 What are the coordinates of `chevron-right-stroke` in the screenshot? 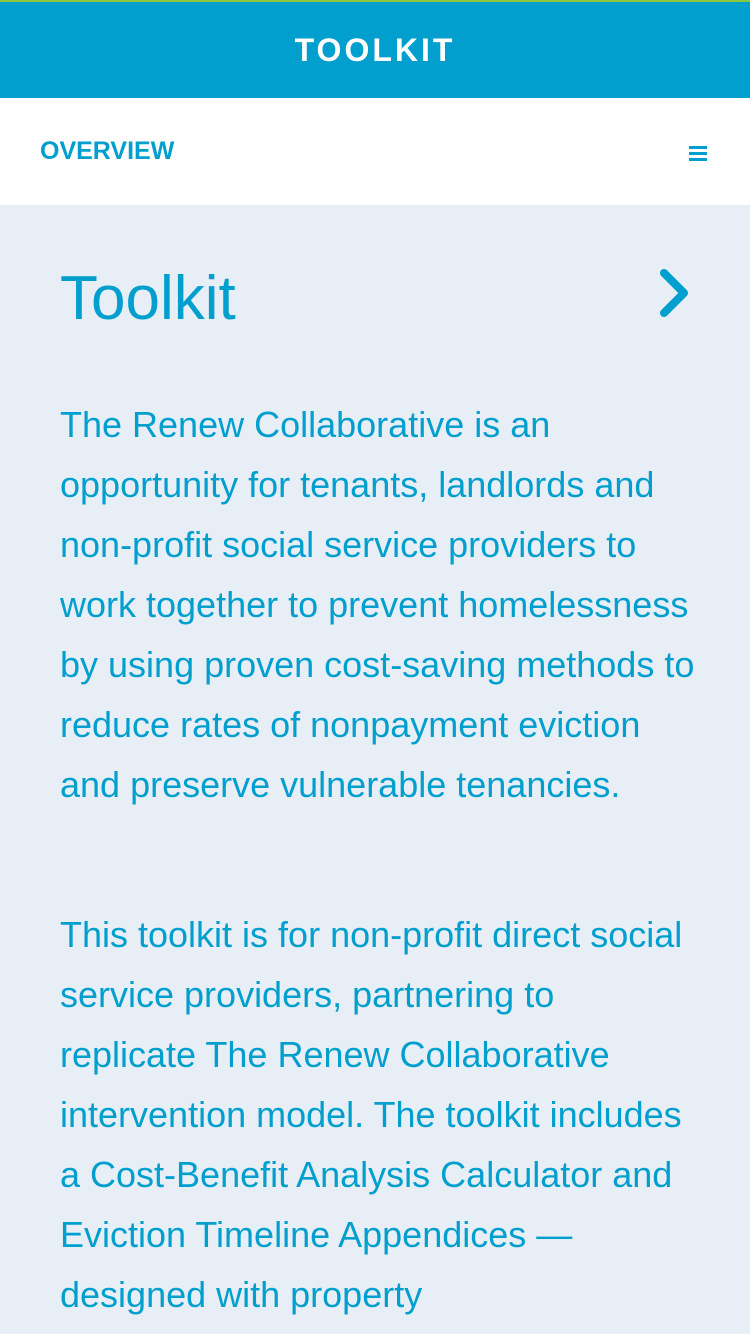 It's located at (674, 293).